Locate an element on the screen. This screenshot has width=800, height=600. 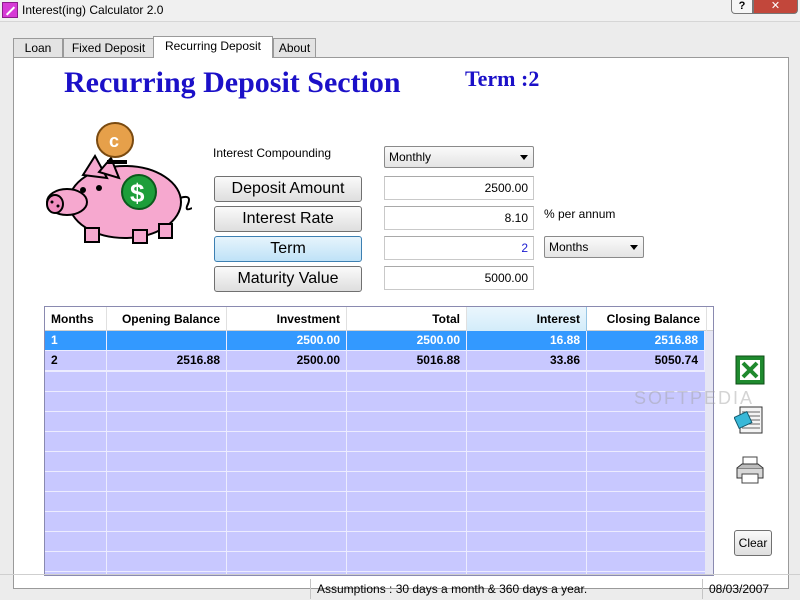
term-unit-select-value: Months is located at coordinates (569, 247).